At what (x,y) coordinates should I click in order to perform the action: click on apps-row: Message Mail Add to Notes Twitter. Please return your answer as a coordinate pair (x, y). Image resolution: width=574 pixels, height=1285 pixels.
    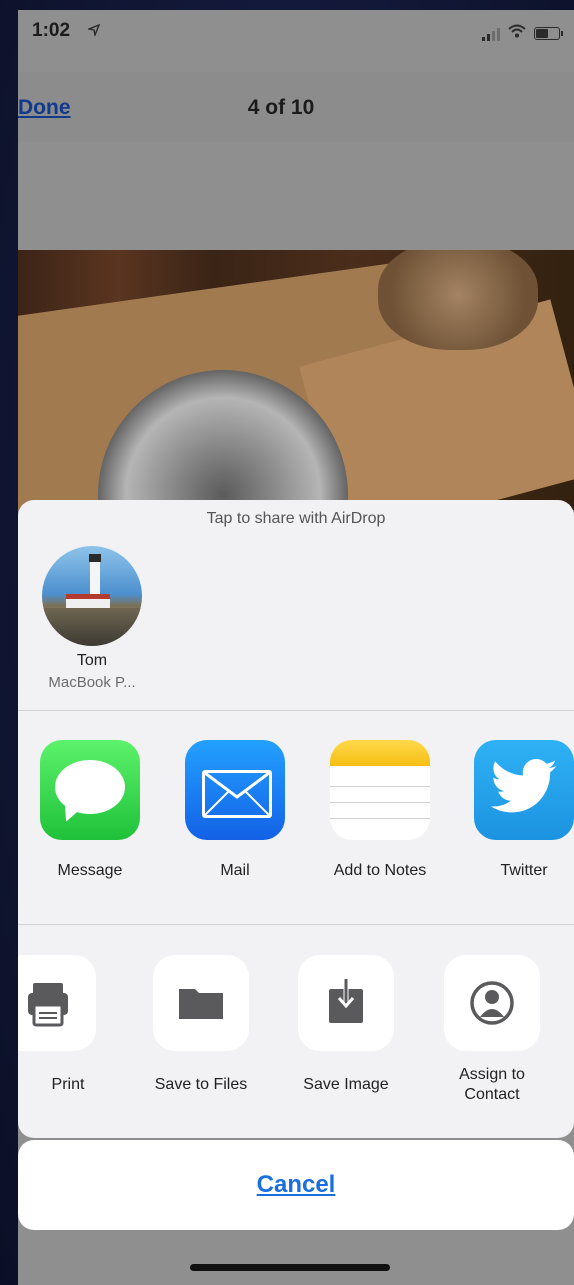
    Looking at the image, I should click on (296, 825).